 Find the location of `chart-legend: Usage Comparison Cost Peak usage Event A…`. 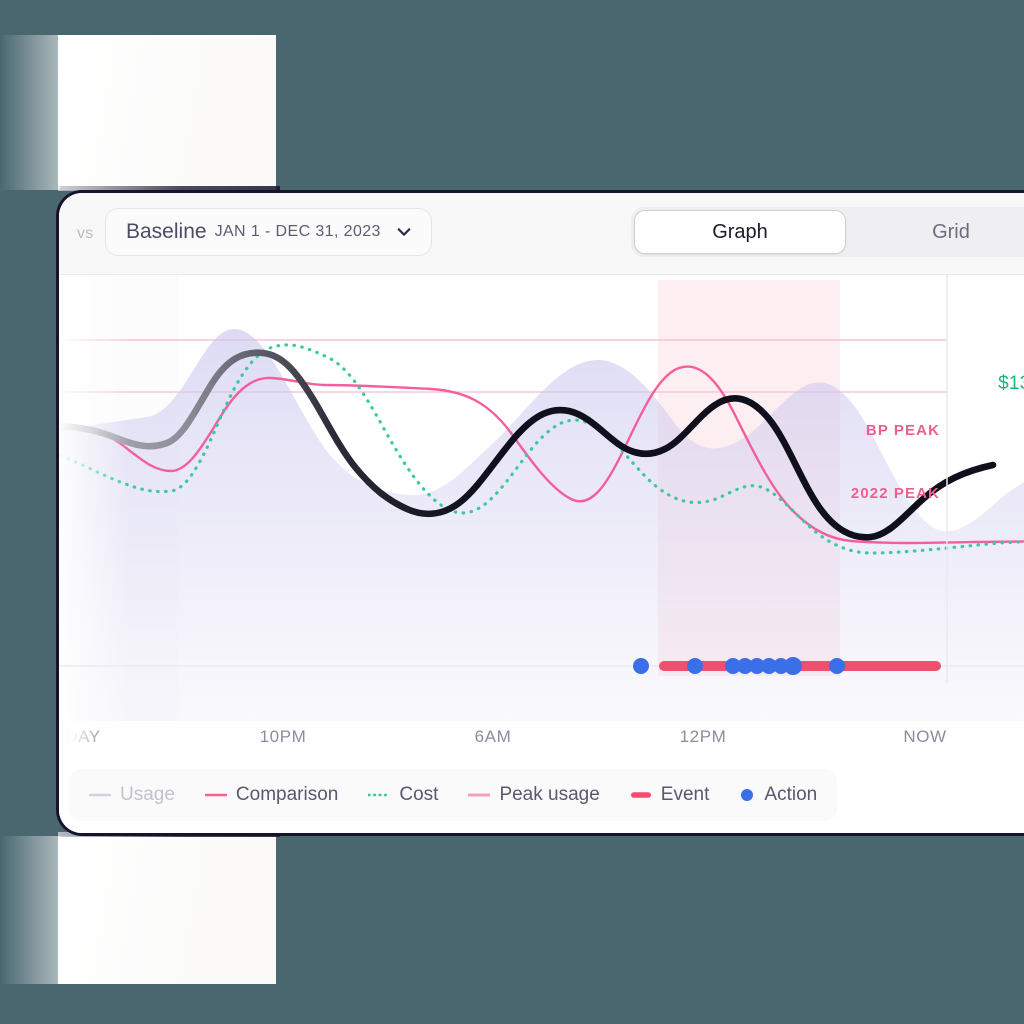

chart-legend: Usage Comparison Cost Peak usage Event A… is located at coordinates (453, 795).